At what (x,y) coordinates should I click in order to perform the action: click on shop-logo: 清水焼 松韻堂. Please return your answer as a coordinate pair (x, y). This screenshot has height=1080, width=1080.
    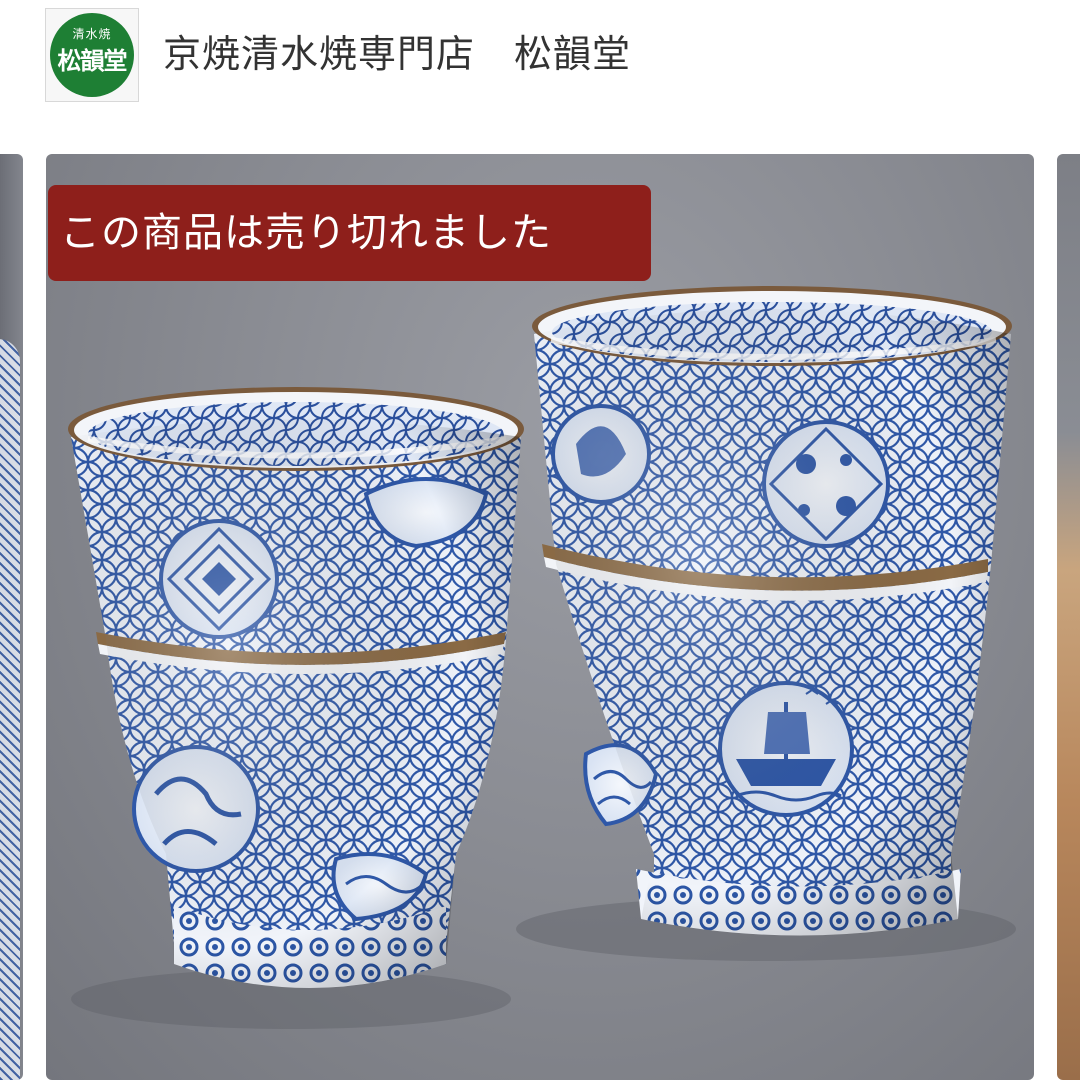
    Looking at the image, I should click on (92, 55).